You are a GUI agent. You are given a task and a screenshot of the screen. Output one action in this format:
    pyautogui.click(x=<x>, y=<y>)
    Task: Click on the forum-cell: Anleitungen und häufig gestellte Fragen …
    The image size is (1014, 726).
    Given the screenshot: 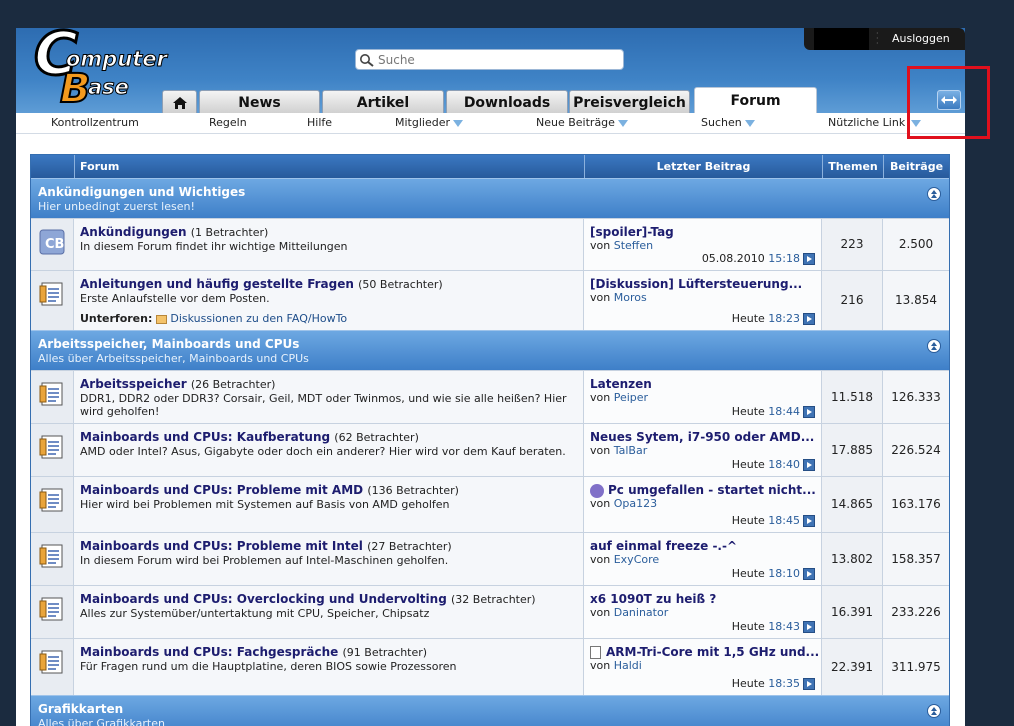 What is the action you would take?
    pyautogui.click(x=329, y=300)
    